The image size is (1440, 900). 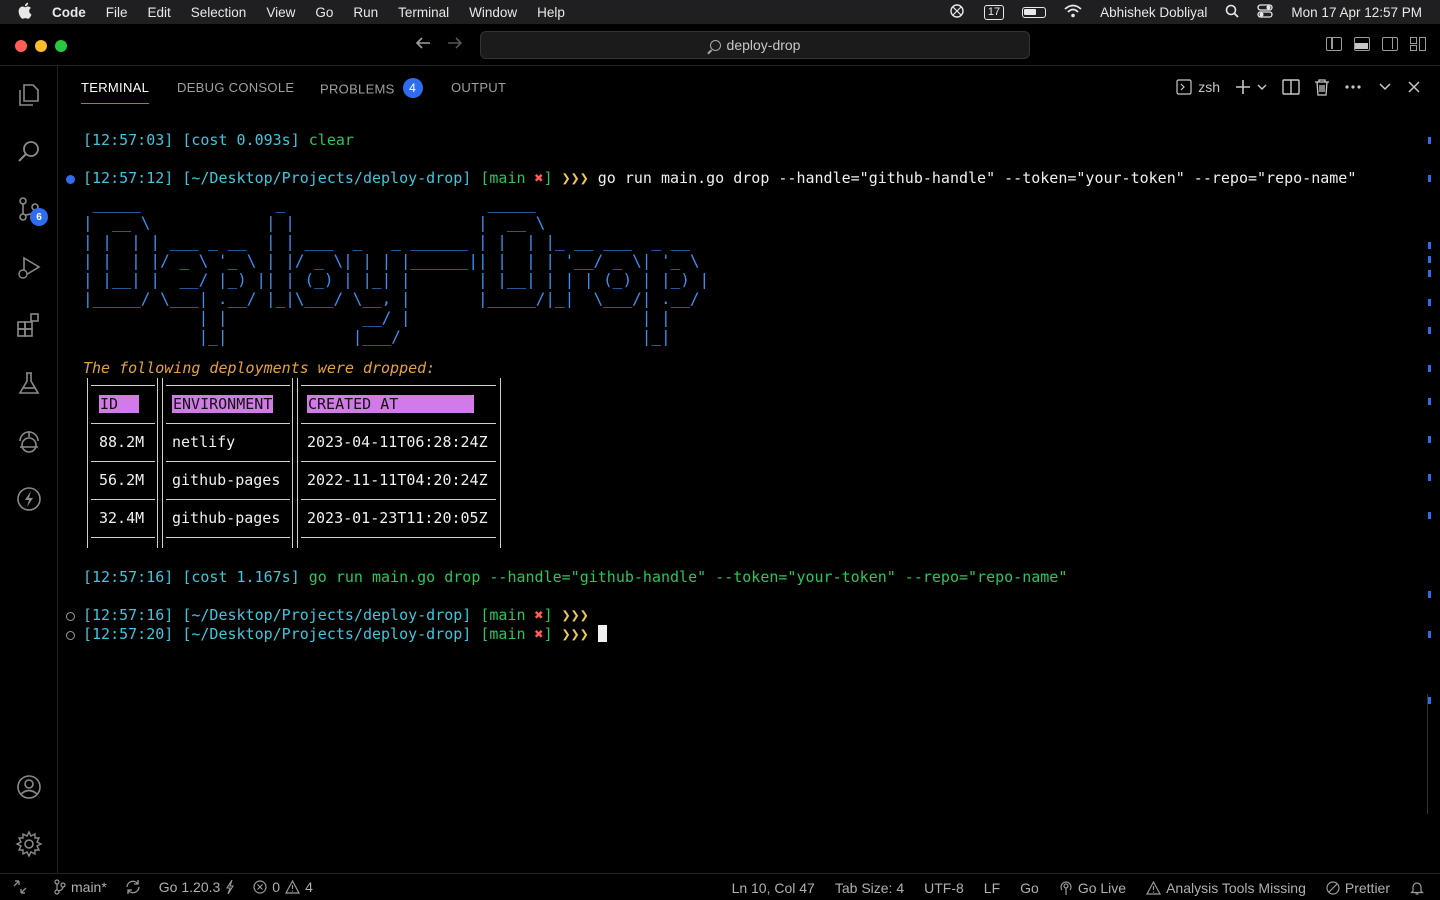 What do you see at coordinates (1433, 754) in the screenshot?
I see `terminal-scrollbar` at bounding box center [1433, 754].